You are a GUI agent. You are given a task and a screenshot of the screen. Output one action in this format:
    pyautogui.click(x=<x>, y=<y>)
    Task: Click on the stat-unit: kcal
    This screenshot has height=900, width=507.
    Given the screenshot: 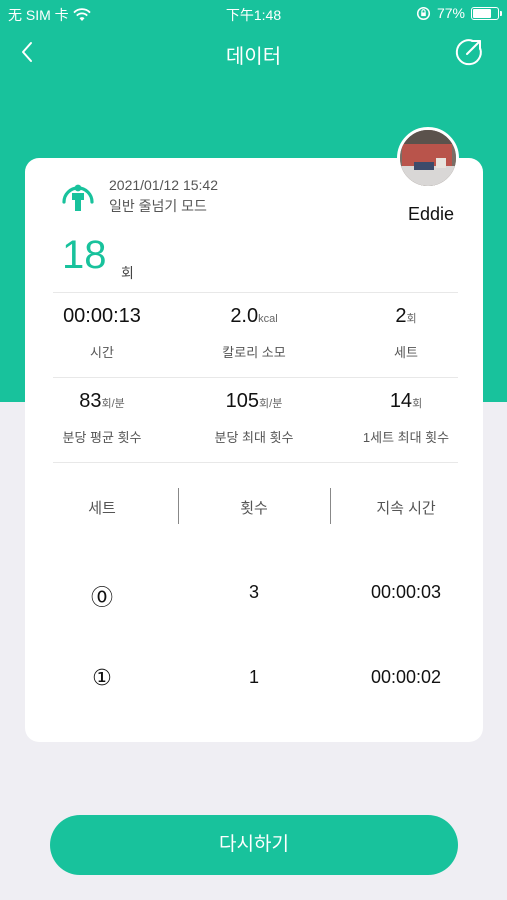 What is the action you would take?
    pyautogui.click(x=268, y=319)
    